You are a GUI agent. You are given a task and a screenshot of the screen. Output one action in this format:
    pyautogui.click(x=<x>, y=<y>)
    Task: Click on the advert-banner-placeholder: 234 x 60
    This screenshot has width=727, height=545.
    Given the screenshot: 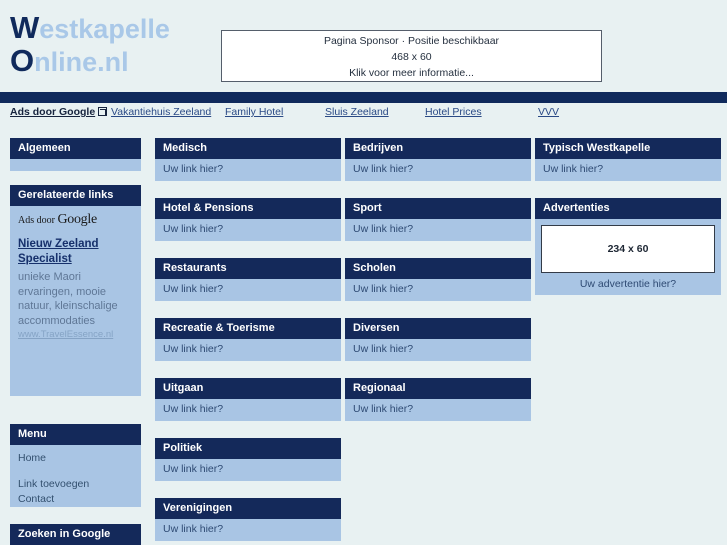 What is the action you would take?
    pyautogui.click(x=628, y=249)
    